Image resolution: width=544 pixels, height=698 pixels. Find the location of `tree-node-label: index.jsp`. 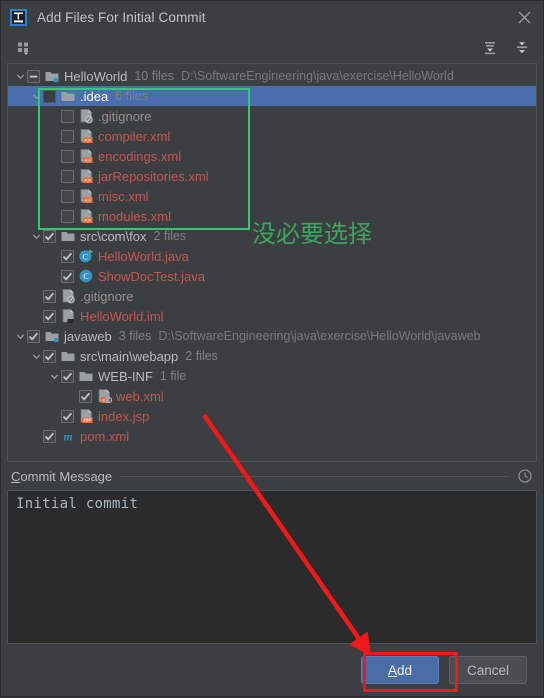

tree-node-label: index.jsp is located at coordinates (124, 416).